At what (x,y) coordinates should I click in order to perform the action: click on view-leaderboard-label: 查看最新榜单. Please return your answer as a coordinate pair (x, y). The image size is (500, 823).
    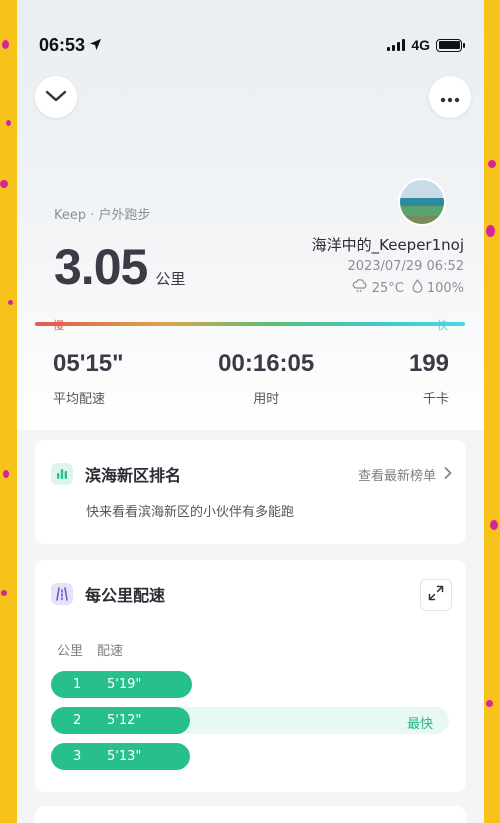
    Looking at the image, I should click on (396, 476).